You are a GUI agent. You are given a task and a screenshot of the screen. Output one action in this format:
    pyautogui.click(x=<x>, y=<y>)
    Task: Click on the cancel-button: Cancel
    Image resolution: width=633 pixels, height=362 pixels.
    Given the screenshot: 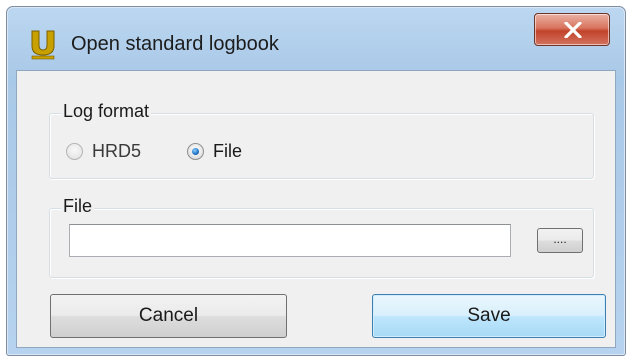 What is the action you would take?
    pyautogui.click(x=168, y=316)
    